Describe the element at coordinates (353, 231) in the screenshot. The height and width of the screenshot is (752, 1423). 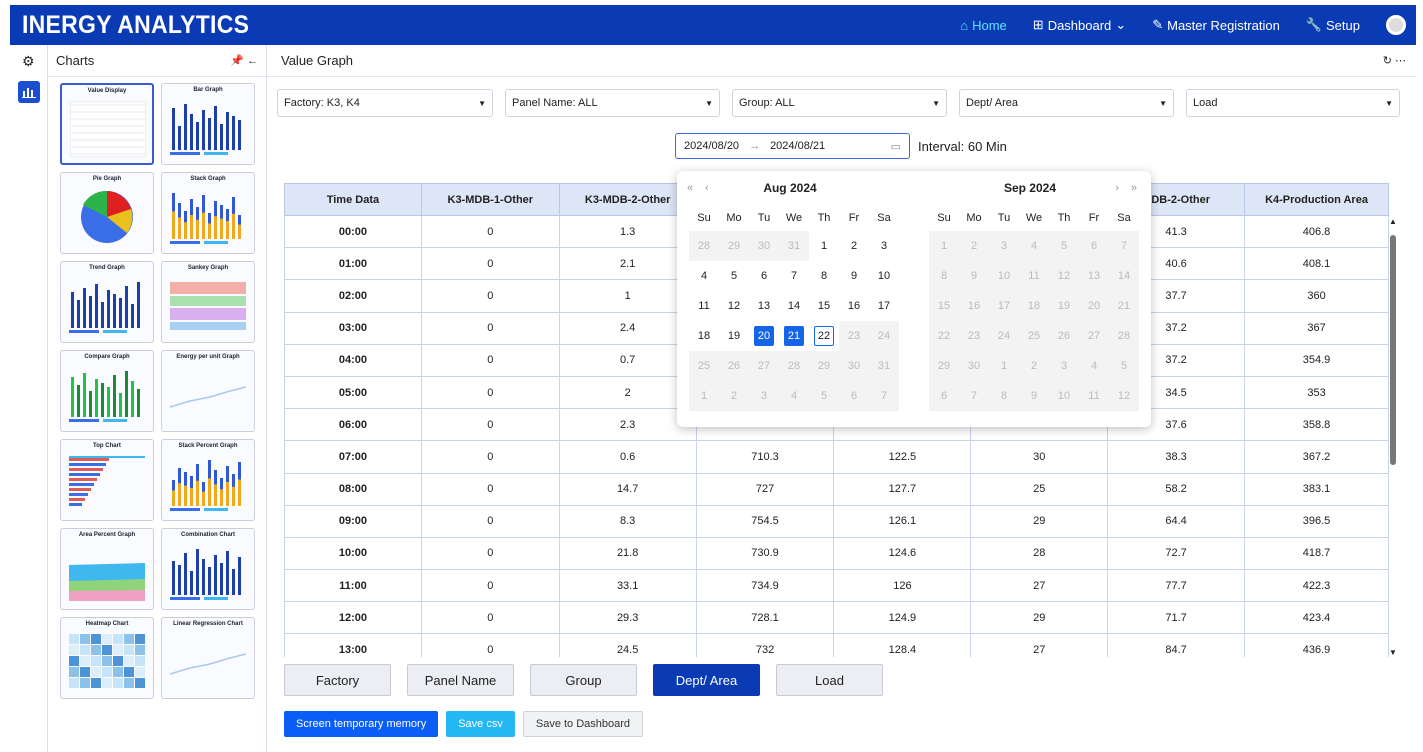
I see `table-cell: 00:00` at that location.